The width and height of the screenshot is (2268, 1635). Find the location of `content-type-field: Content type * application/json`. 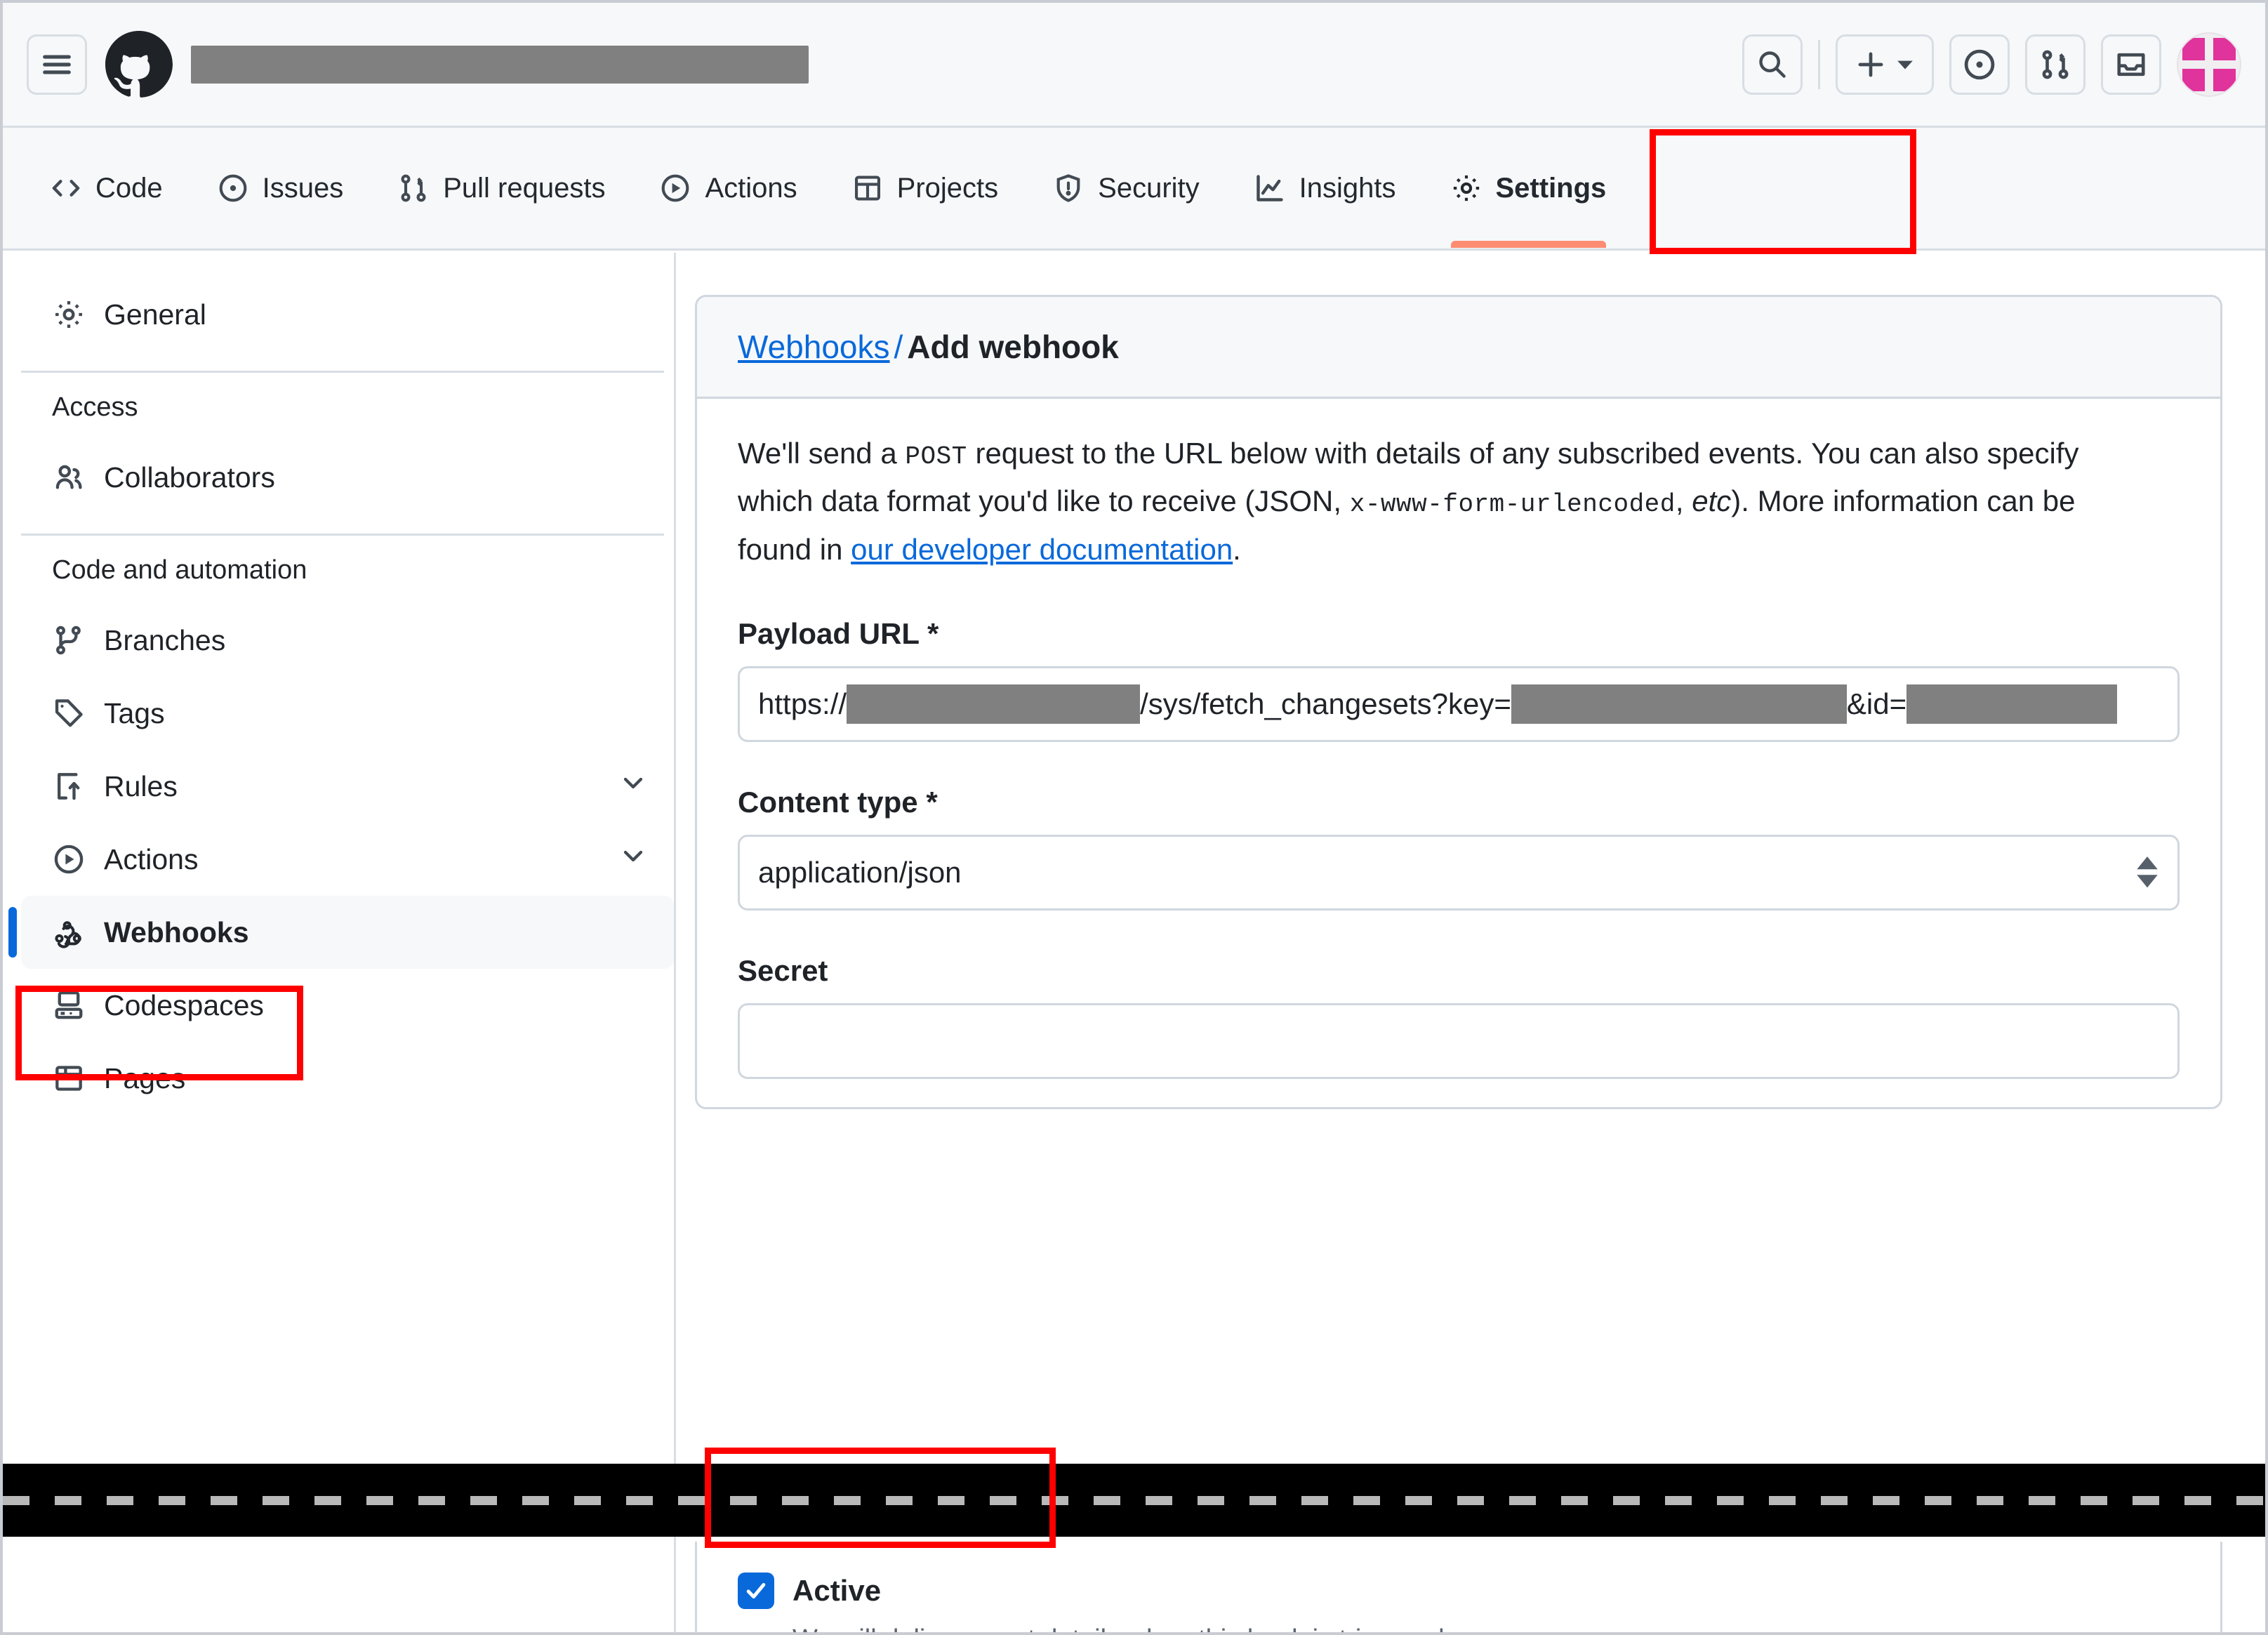

content-type-field: Content type * application/json is located at coordinates (1459, 848).